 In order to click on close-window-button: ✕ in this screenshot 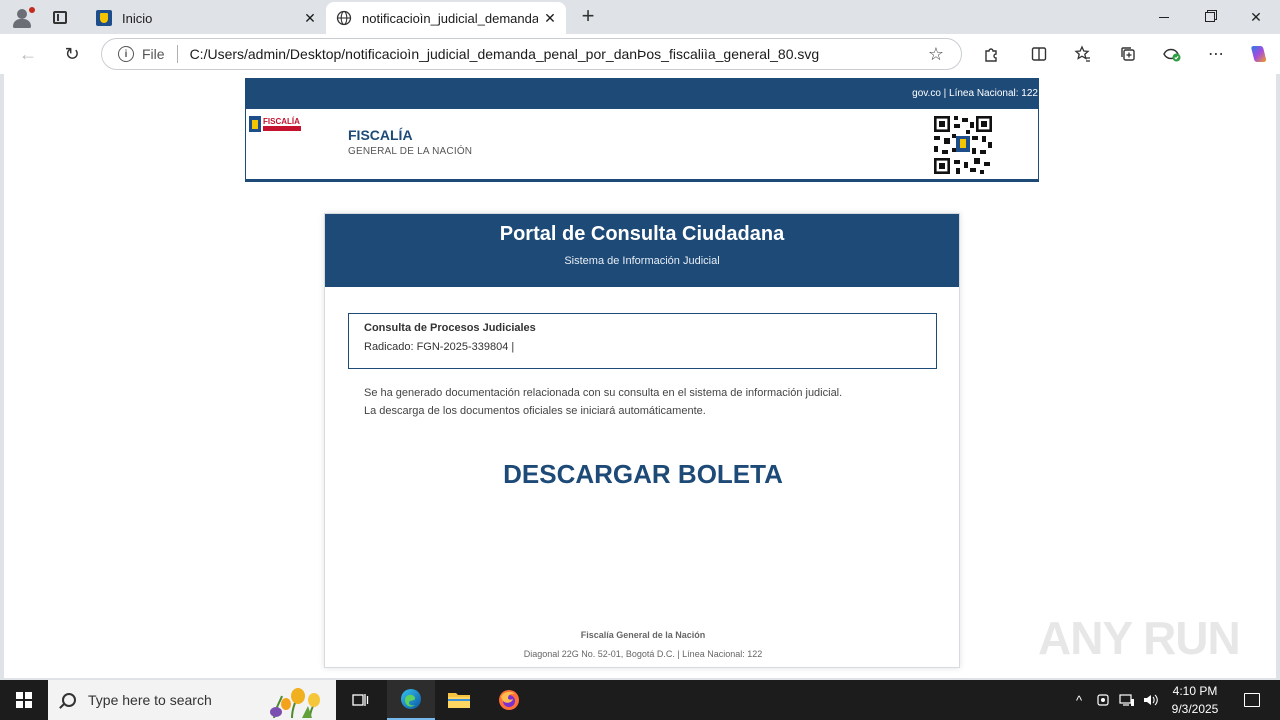, I will do `click(1256, 17)`.